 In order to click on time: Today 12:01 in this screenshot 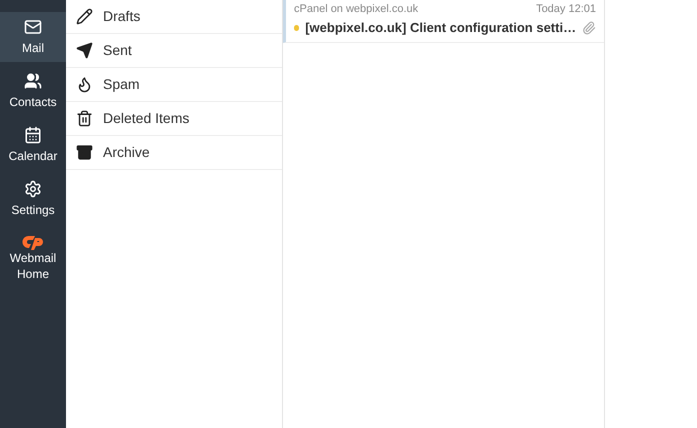, I will do `click(566, 9)`.